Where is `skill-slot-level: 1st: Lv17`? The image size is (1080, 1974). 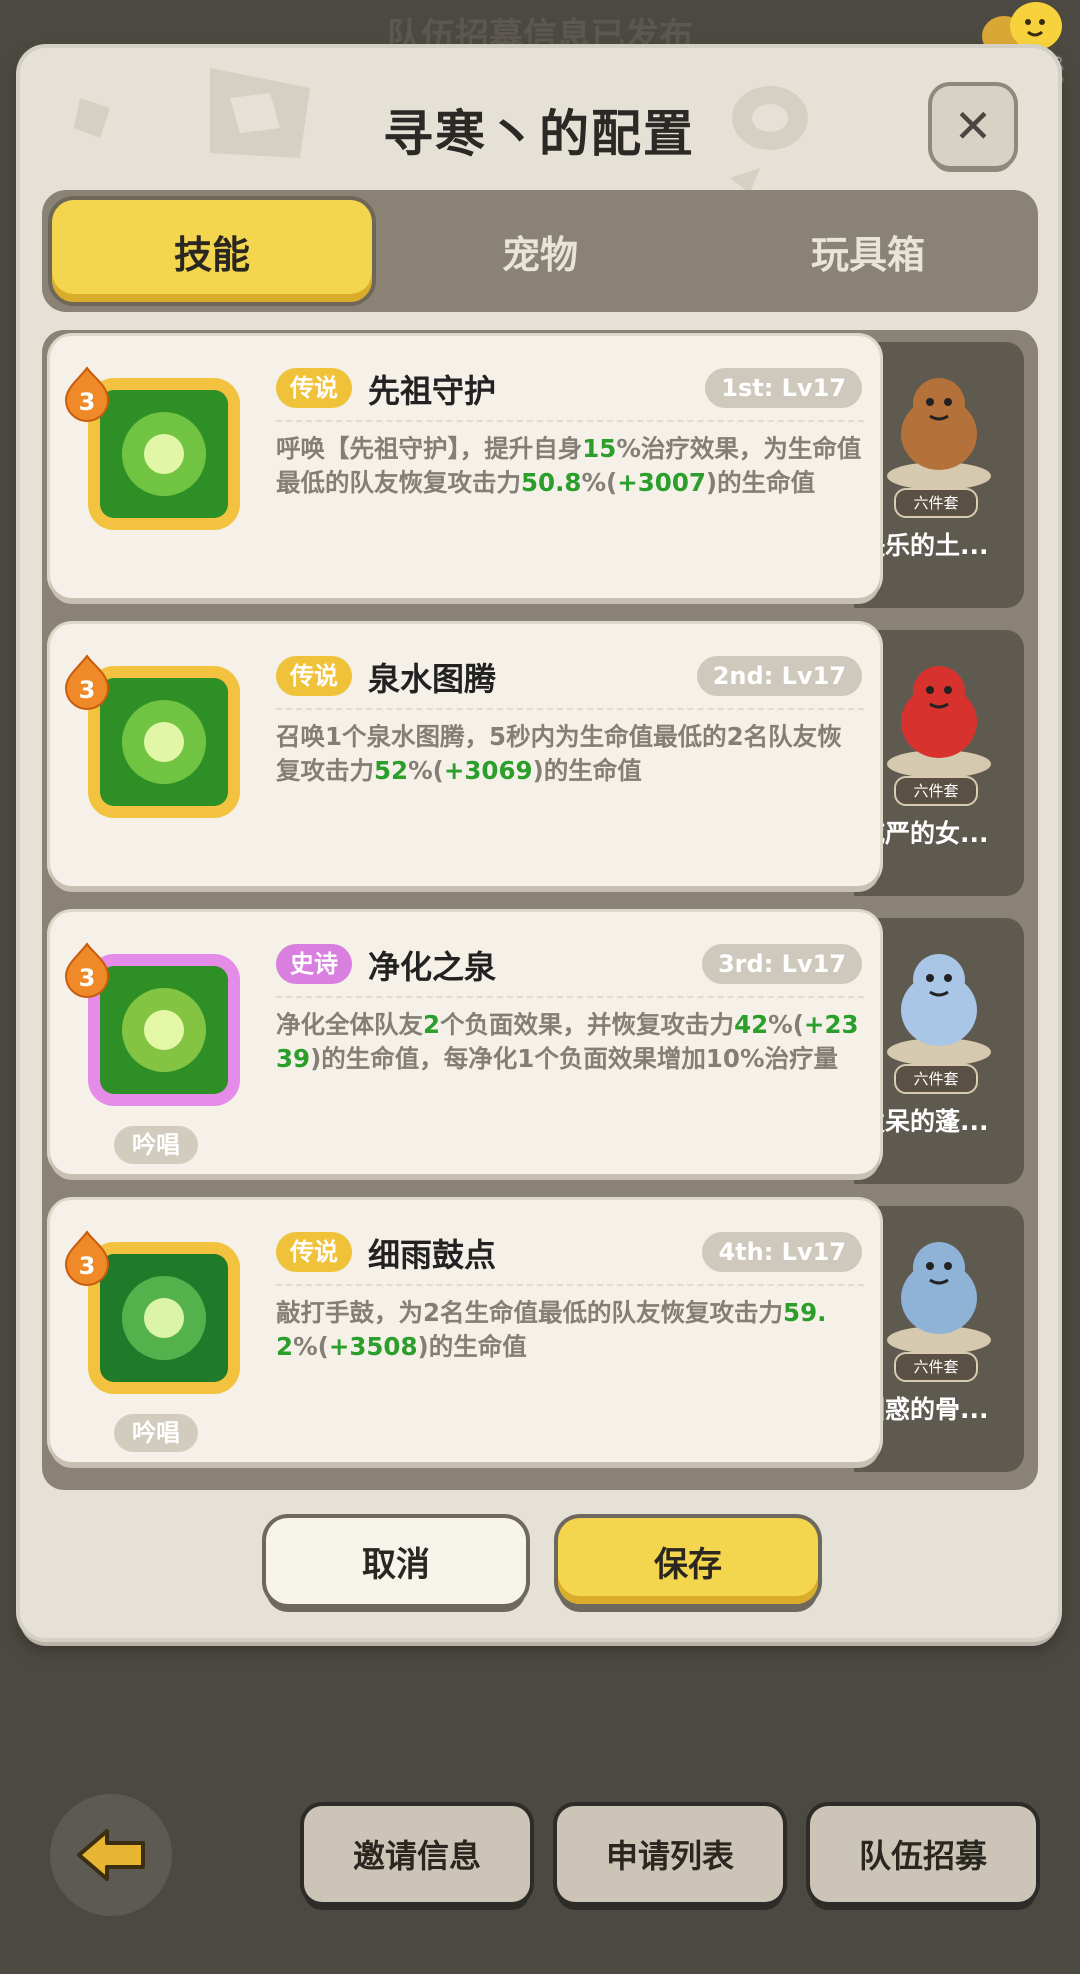 skill-slot-level: 1st: Lv17 is located at coordinates (783, 388).